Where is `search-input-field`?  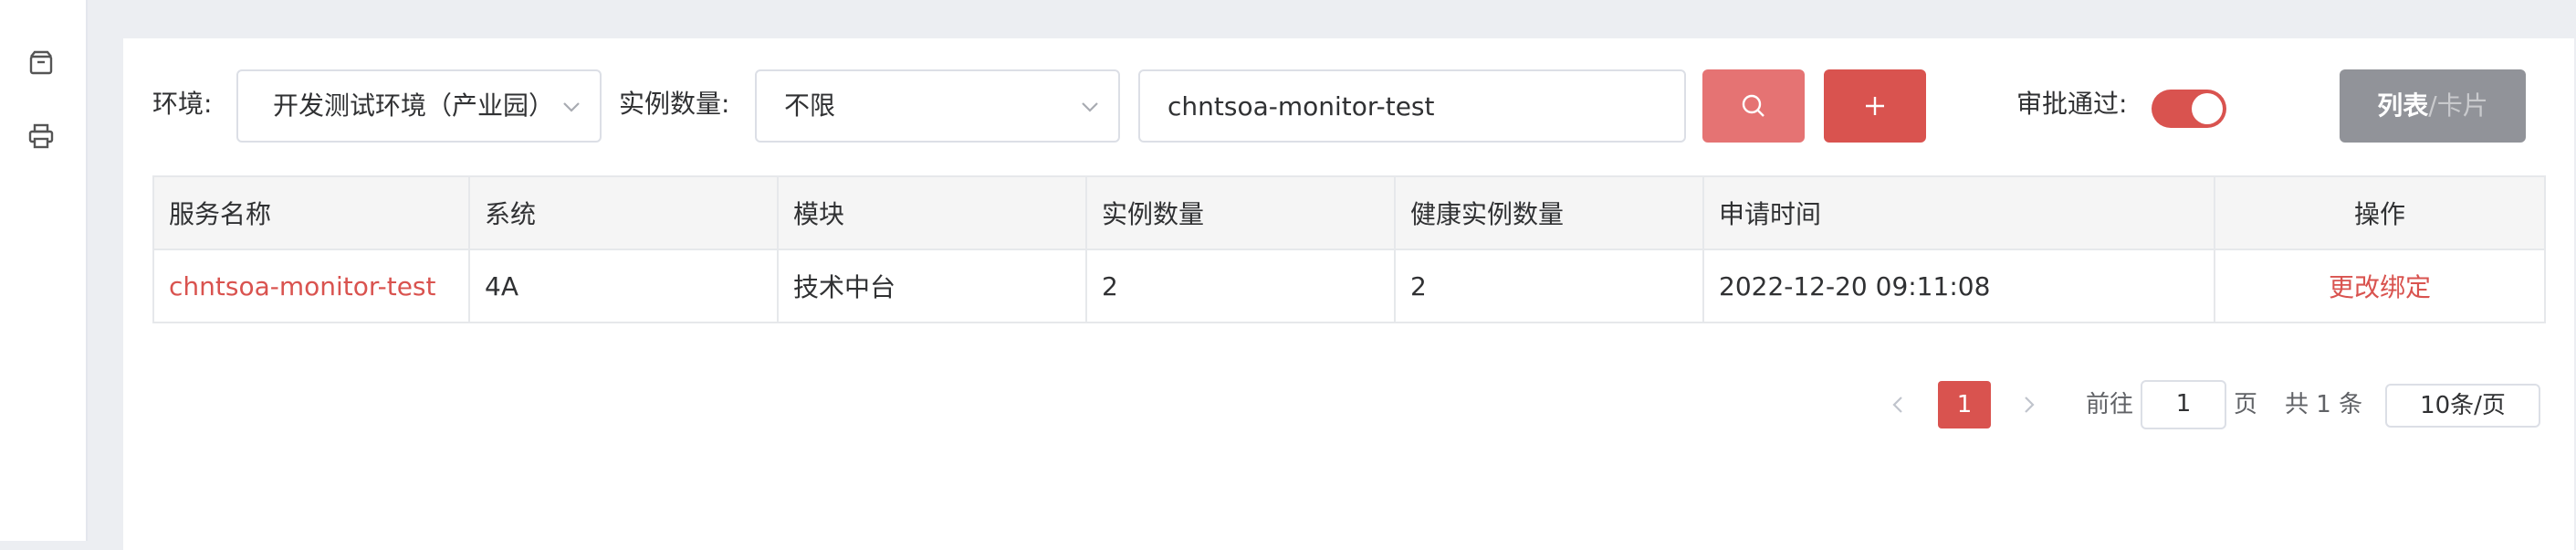
search-input-field is located at coordinates (1412, 106).